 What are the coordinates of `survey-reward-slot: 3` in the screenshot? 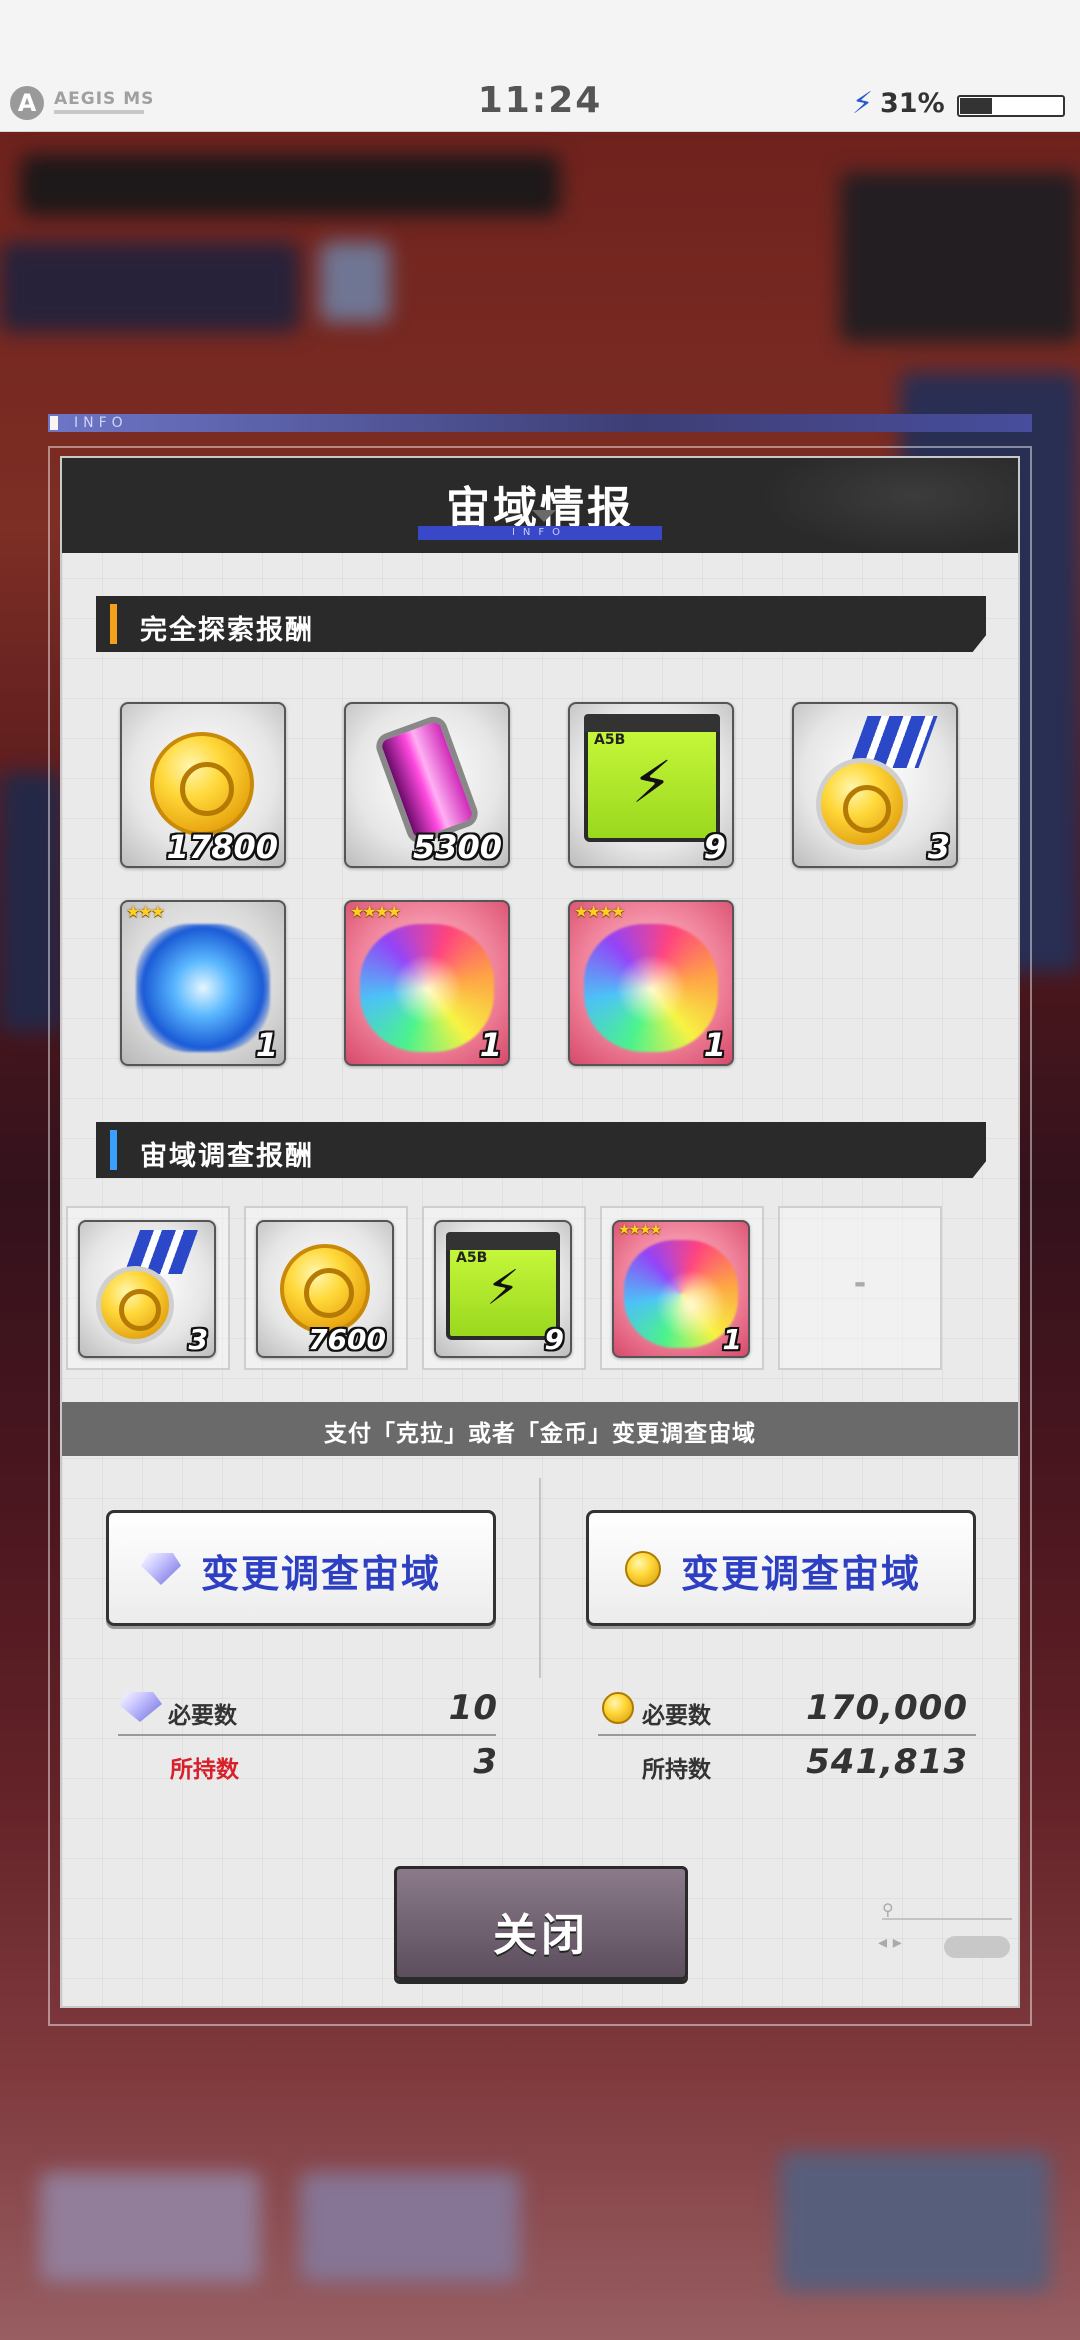 It's located at (148, 1288).